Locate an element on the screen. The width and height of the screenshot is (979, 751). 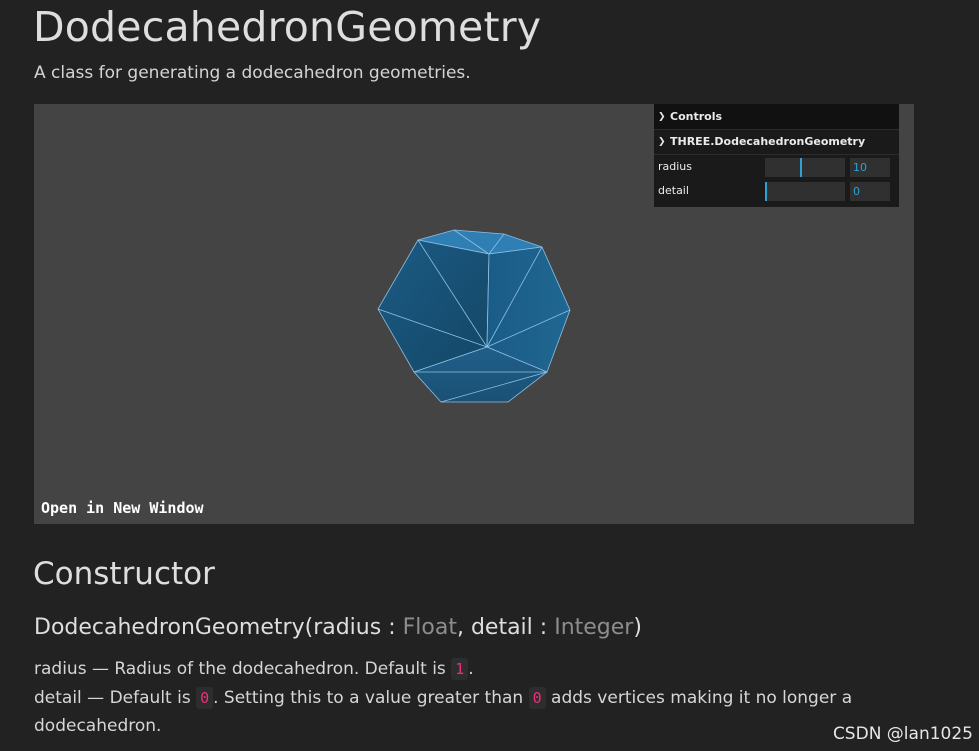
code-detail-value: 0 is located at coordinates (537, 698).